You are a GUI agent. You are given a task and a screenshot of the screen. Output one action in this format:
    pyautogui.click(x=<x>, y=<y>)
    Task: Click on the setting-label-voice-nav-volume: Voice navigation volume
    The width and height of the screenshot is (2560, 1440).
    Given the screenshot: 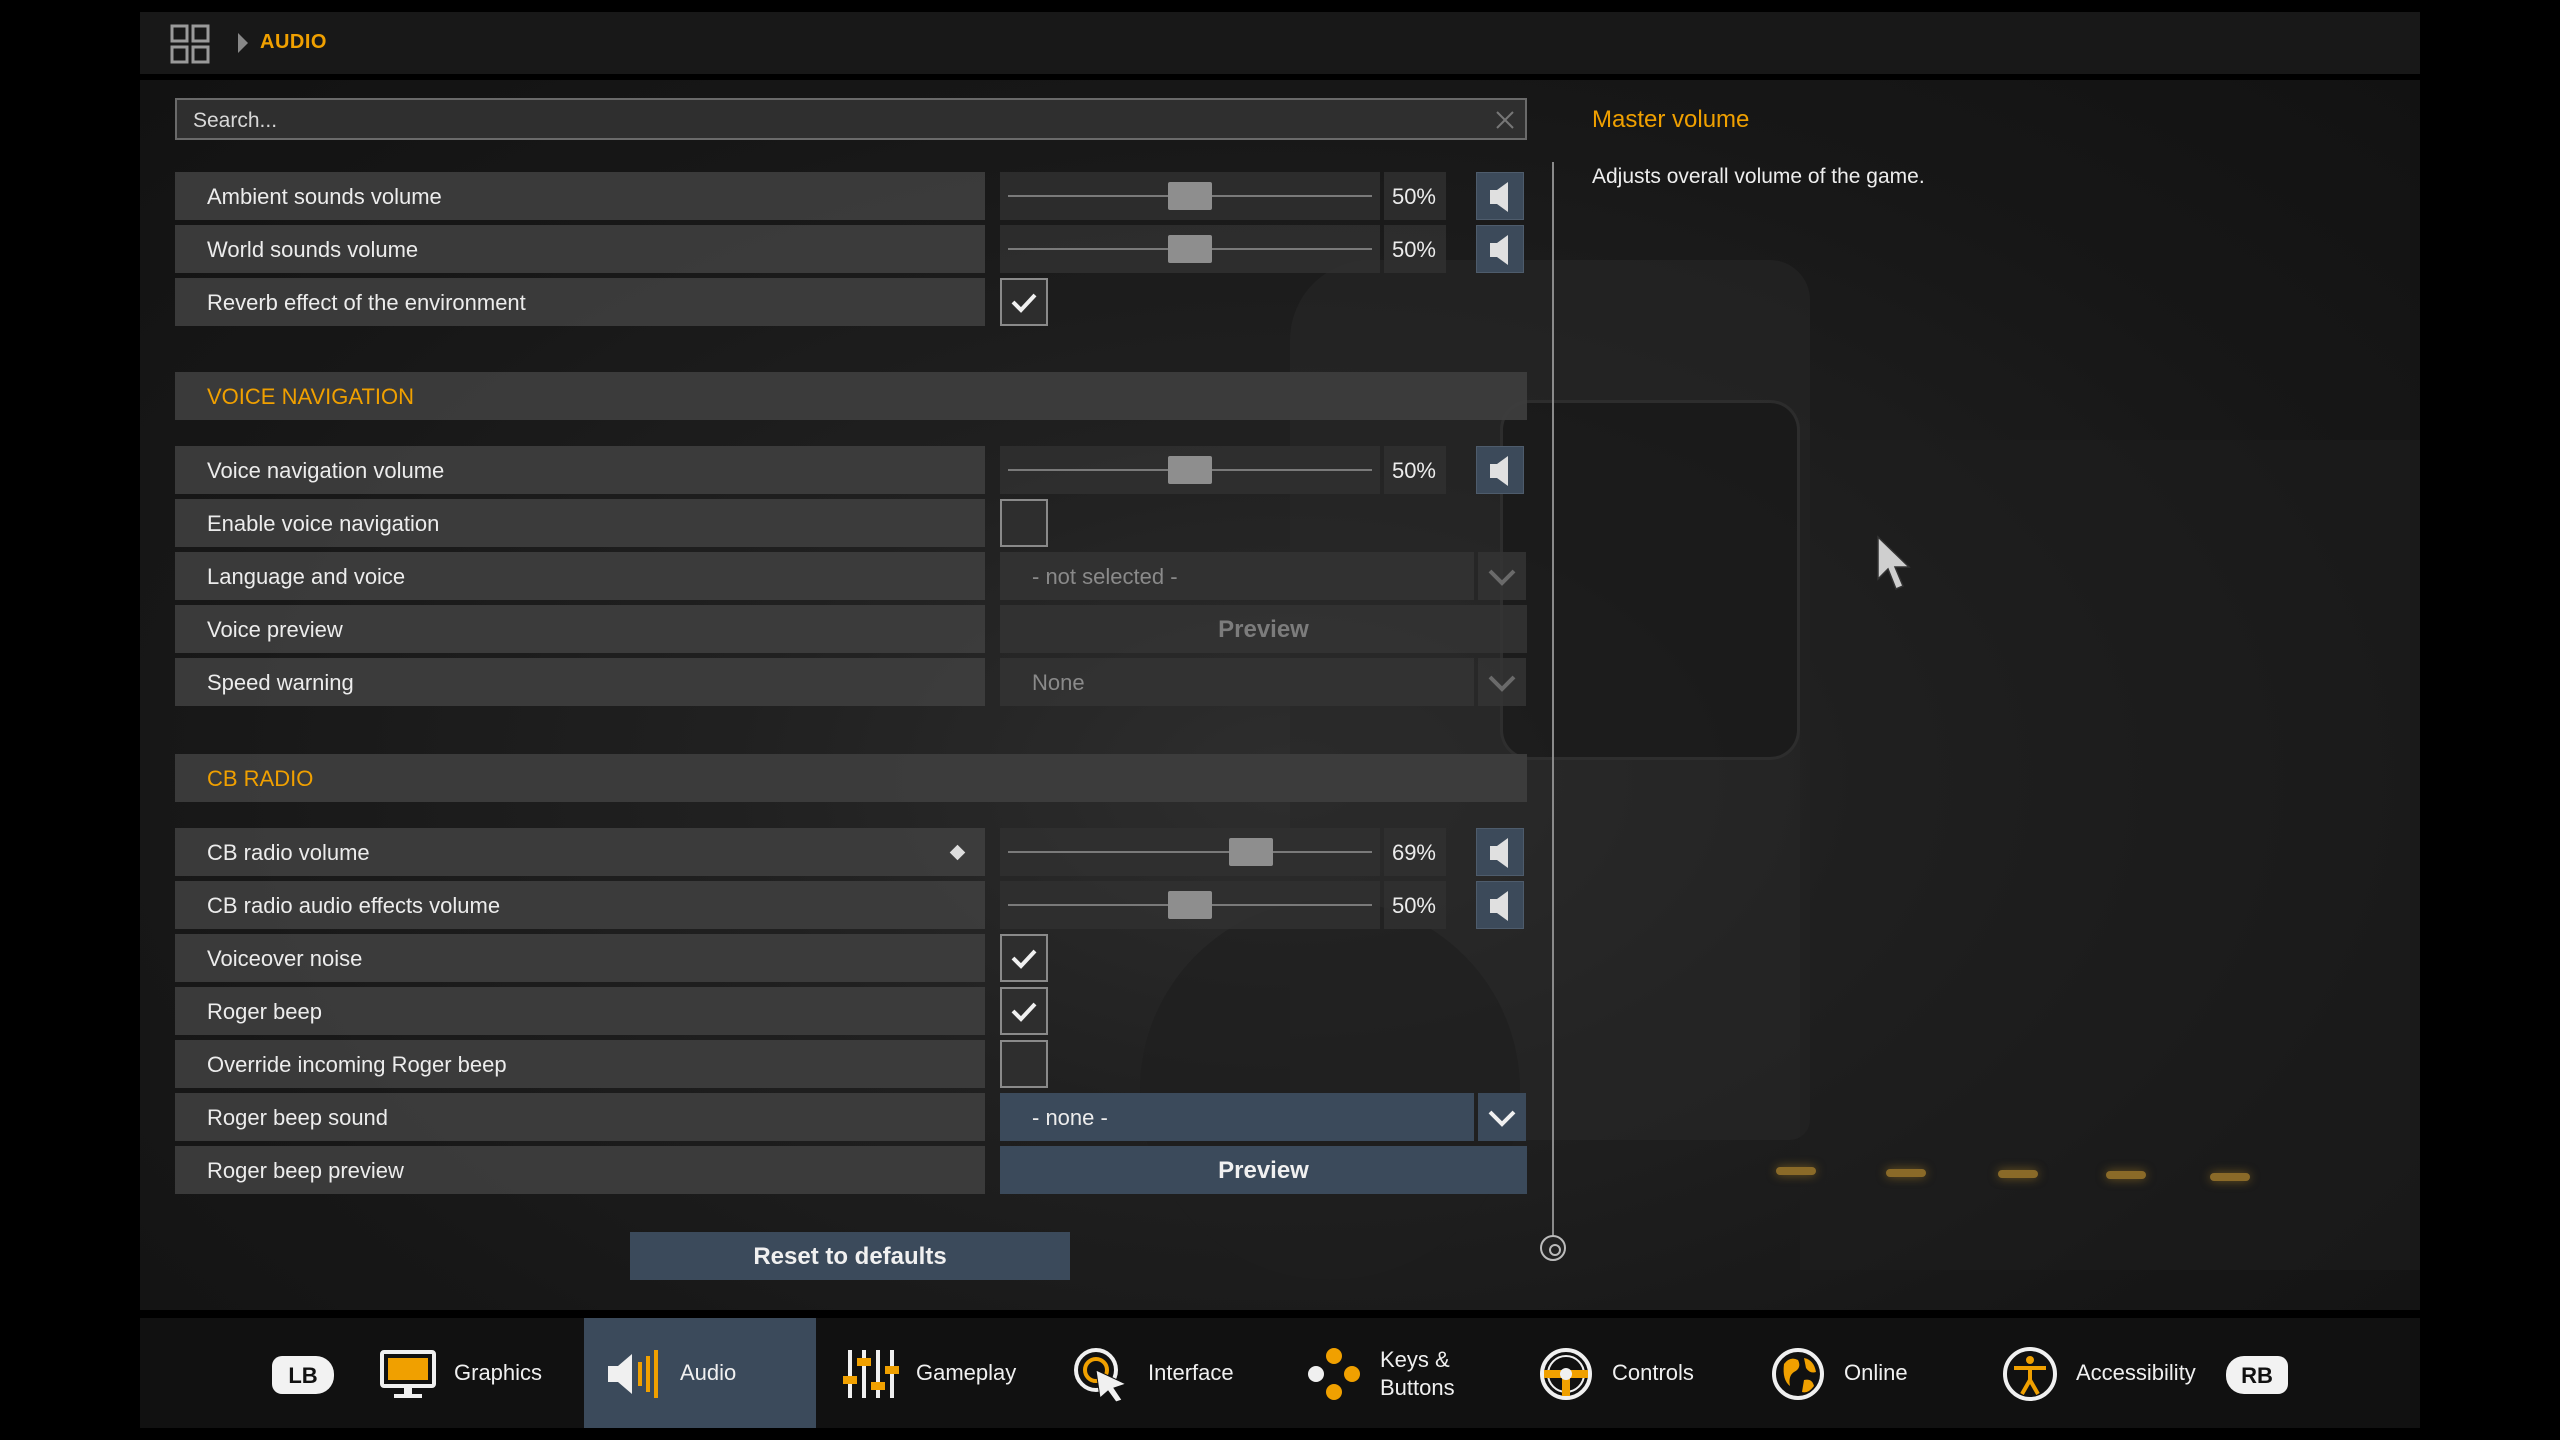 What is the action you would take?
    pyautogui.click(x=580, y=470)
    